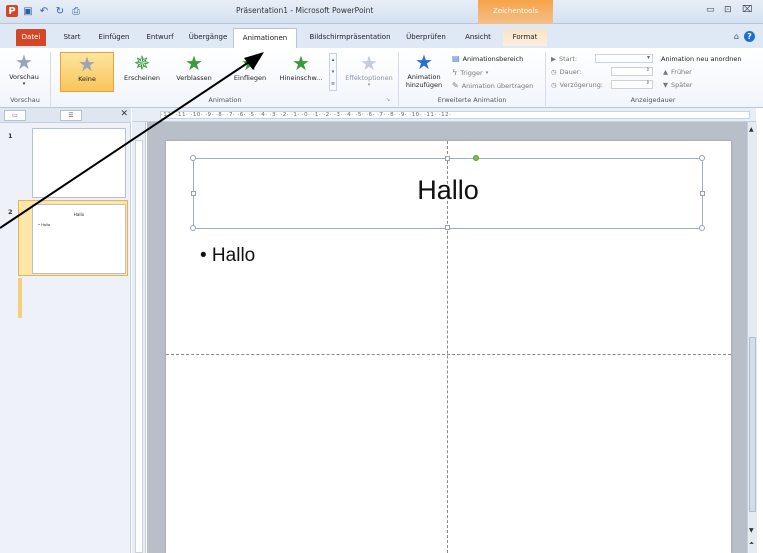 The height and width of the screenshot is (553, 763). Describe the element at coordinates (76, 11) in the screenshot. I see `print-icon: ⎙` at that location.